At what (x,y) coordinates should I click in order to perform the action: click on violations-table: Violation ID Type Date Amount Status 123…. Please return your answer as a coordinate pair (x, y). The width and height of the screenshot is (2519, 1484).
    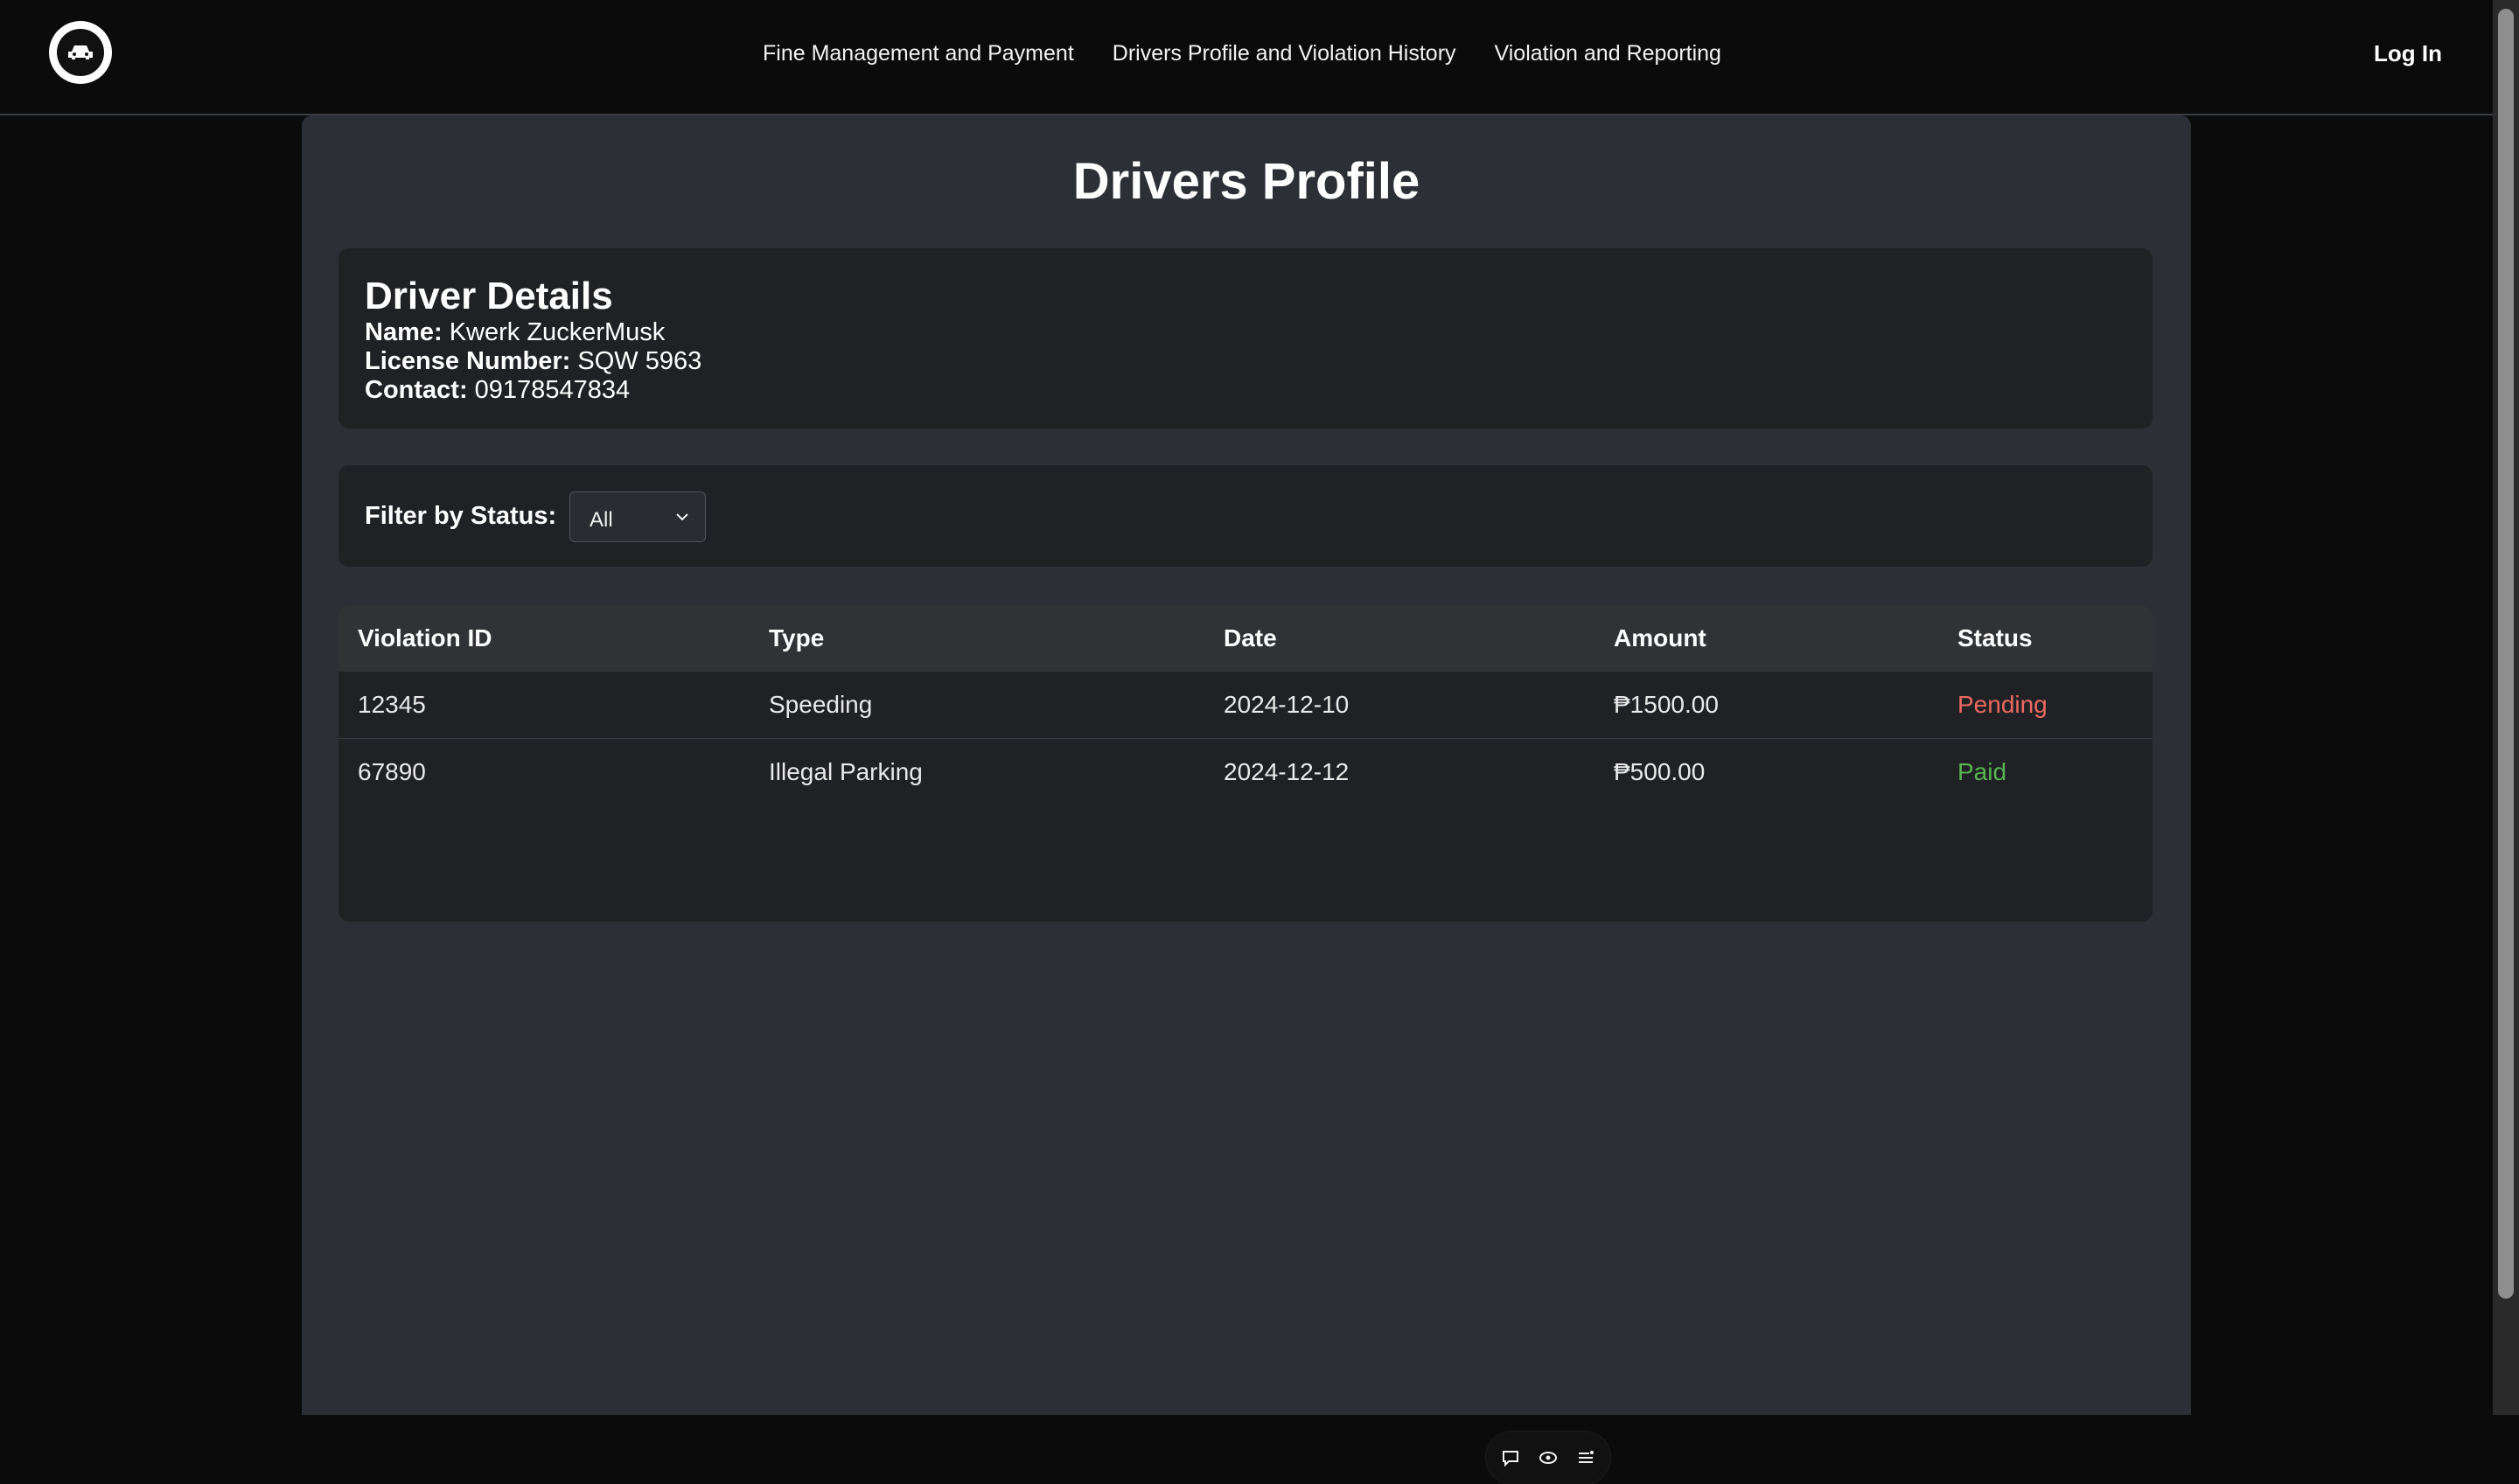
    Looking at the image, I should click on (1245, 705).